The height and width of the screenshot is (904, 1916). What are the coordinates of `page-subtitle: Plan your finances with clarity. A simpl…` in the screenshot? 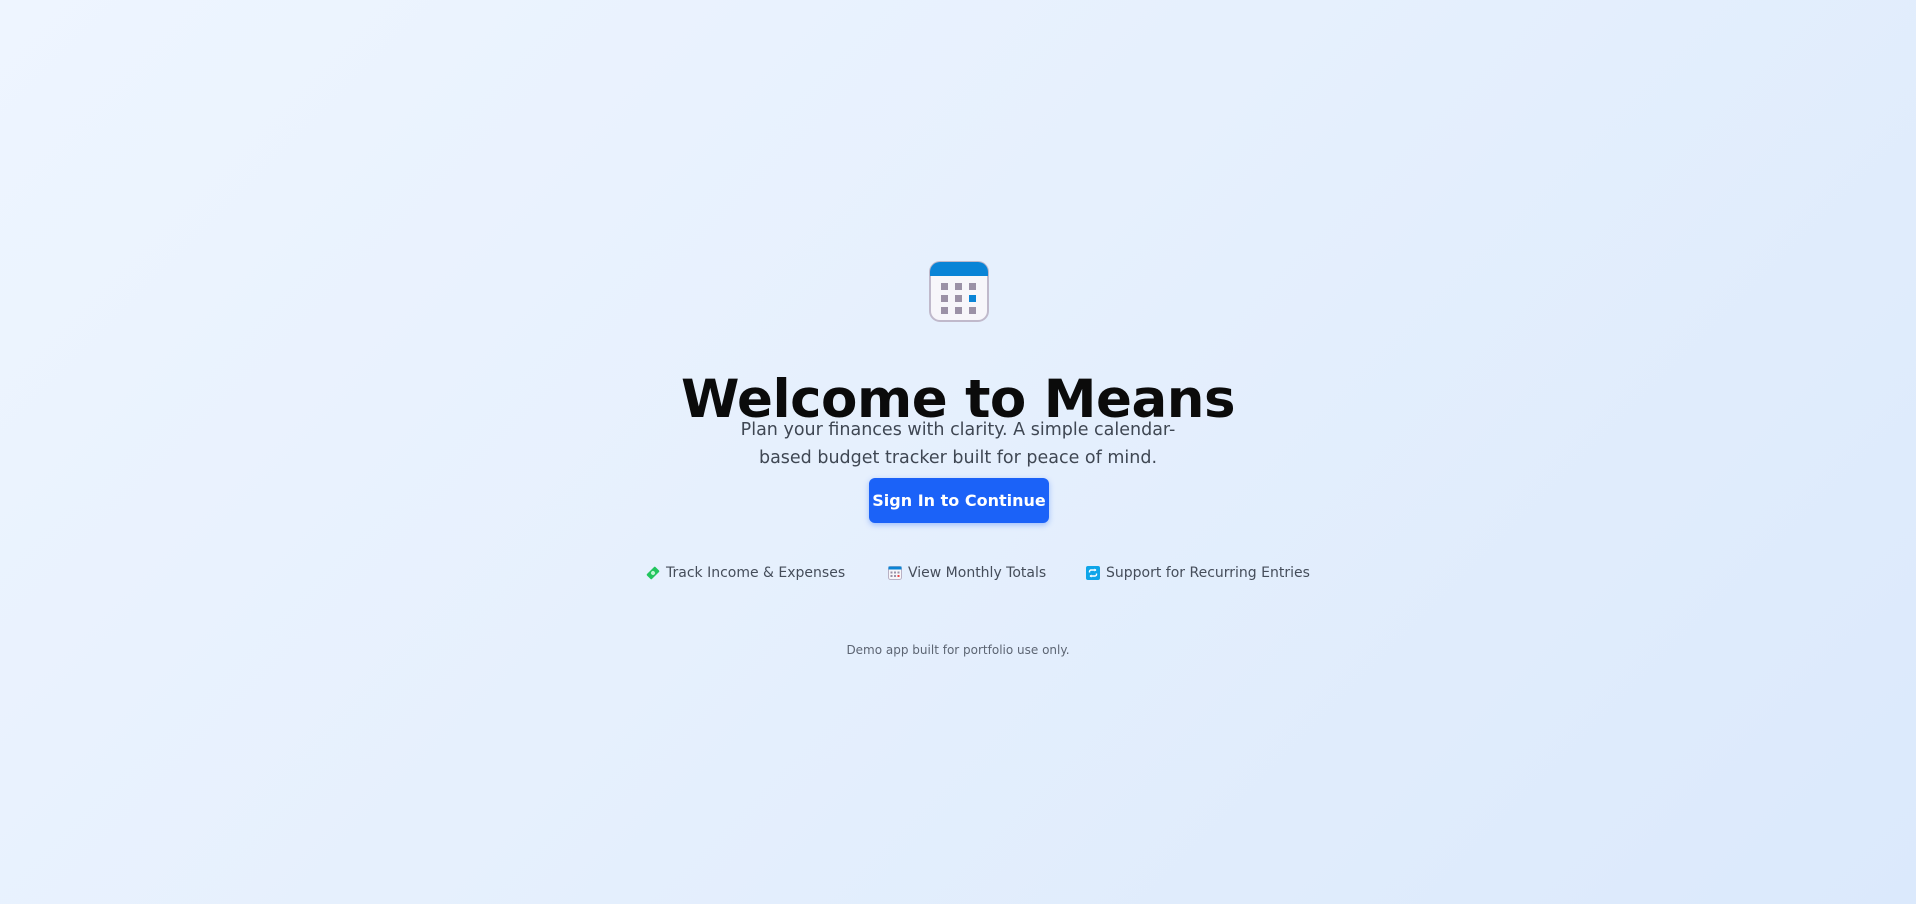 It's located at (958, 443).